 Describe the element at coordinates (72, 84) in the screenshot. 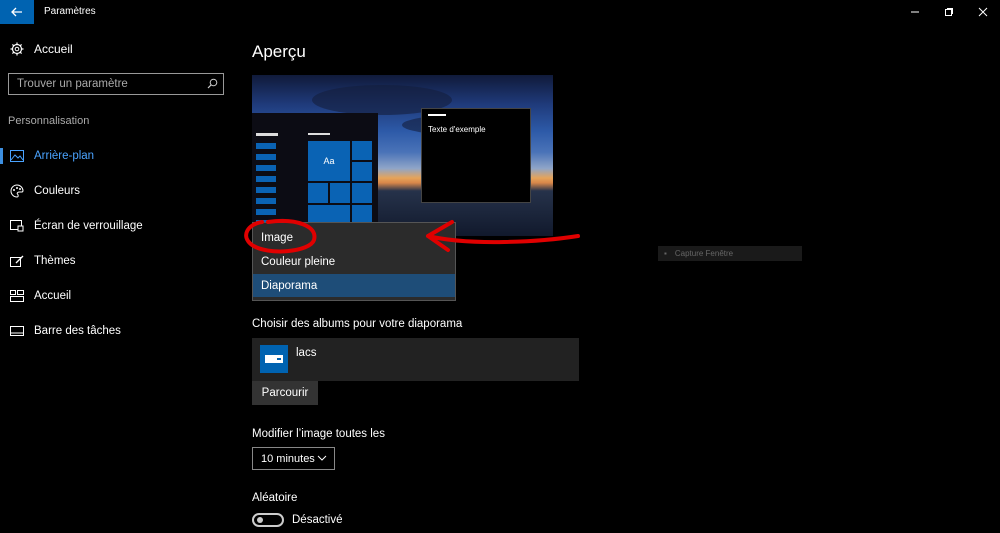

I see `search-placeholder: Trouver un paramètre` at that location.